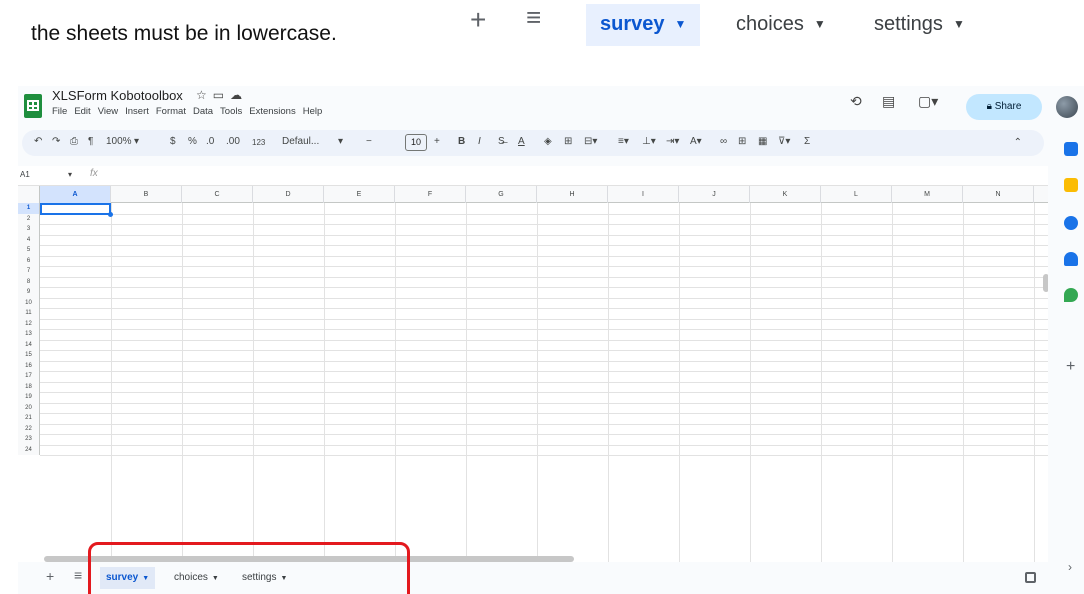 The image size is (1084, 594). What do you see at coordinates (108, 111) in the screenshot?
I see `menu-view: View` at bounding box center [108, 111].